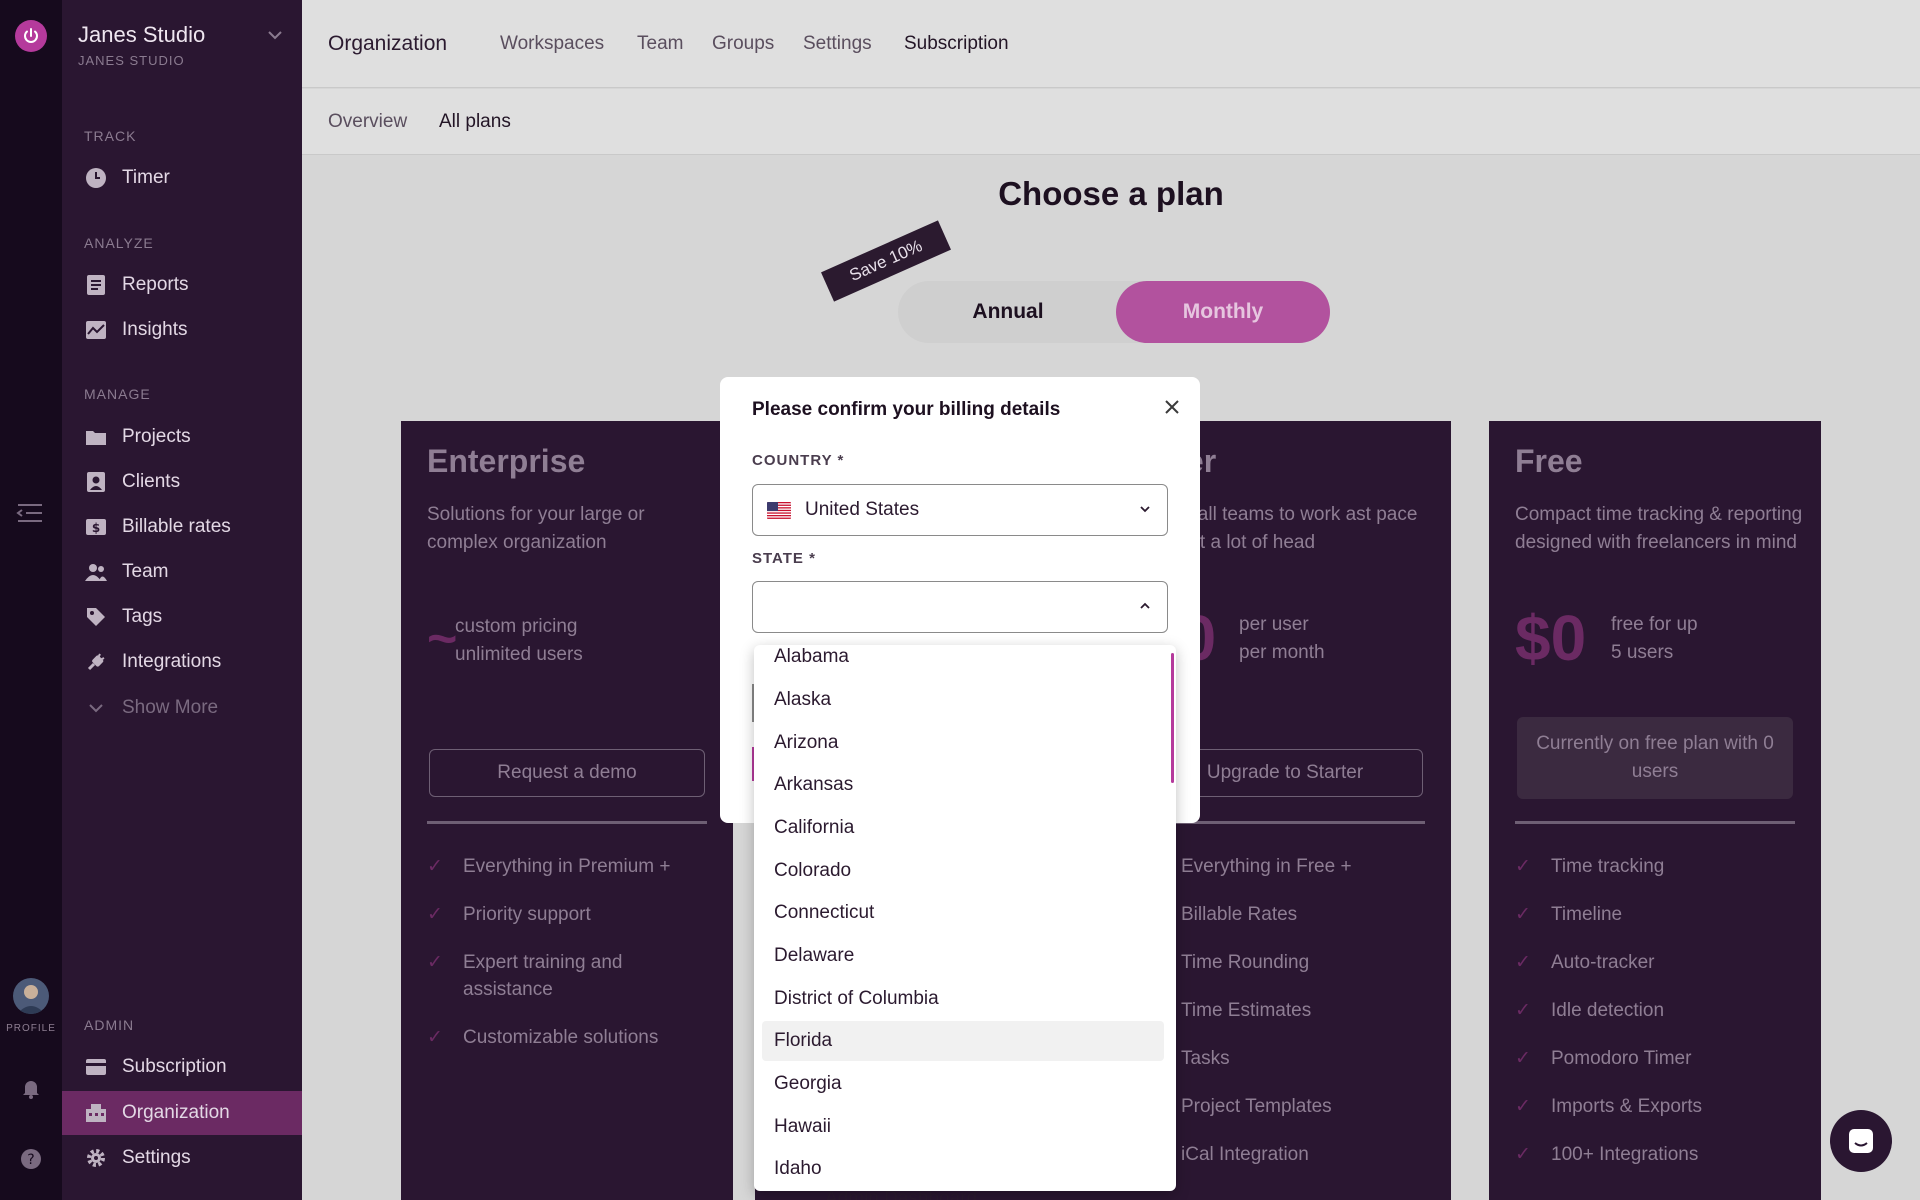 The width and height of the screenshot is (1920, 1200). I want to click on current-plan-button: Currently on free plan with 0 users, so click(1655, 758).